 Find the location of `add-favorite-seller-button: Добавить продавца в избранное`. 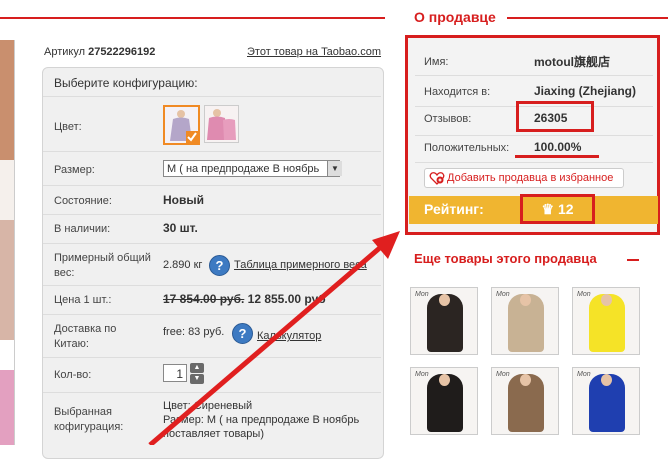

add-favorite-seller-button: Добавить продавца в избранное is located at coordinates (524, 178).